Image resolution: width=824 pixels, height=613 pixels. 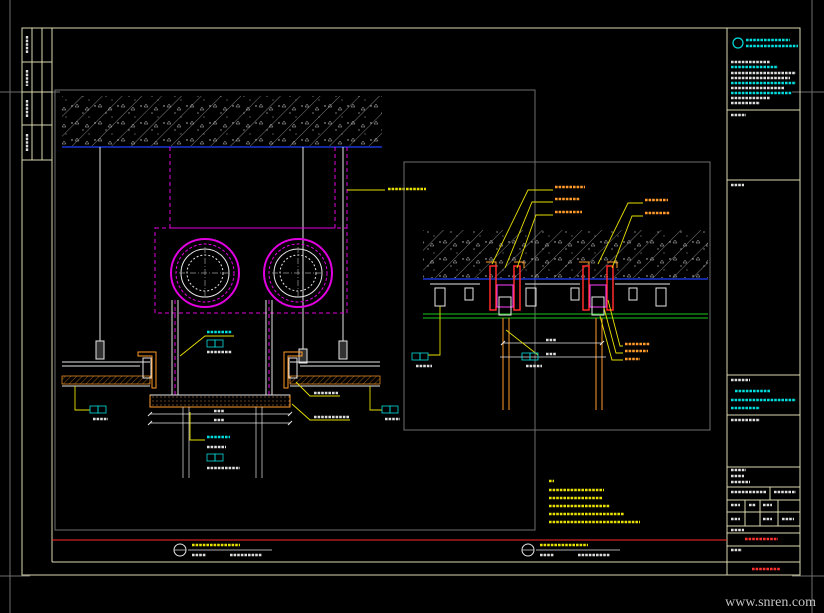 I want to click on detail-2-slab-aggregate, so click(x=565, y=254).